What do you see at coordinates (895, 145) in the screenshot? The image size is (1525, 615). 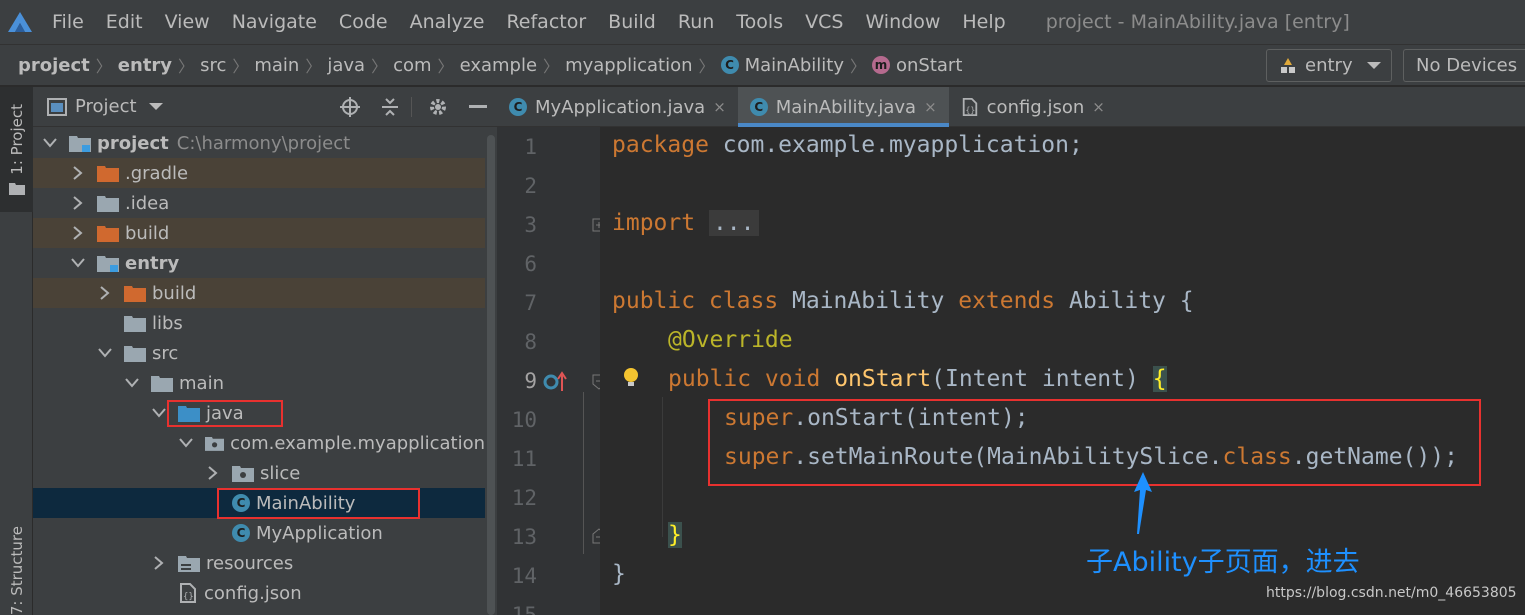 I see `code-text: com.example.myapplication;` at bounding box center [895, 145].